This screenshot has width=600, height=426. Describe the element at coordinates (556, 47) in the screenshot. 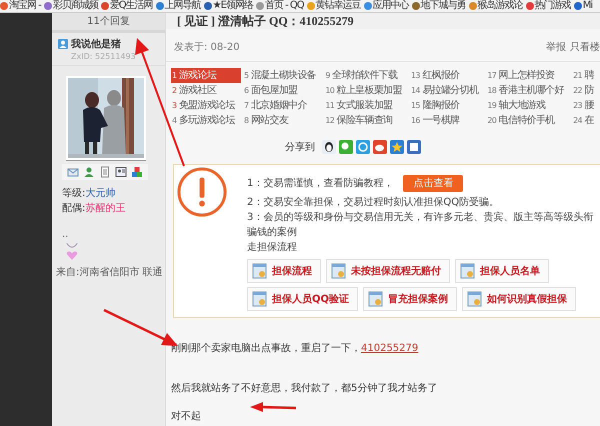

I see `post-action-link: 举报` at that location.